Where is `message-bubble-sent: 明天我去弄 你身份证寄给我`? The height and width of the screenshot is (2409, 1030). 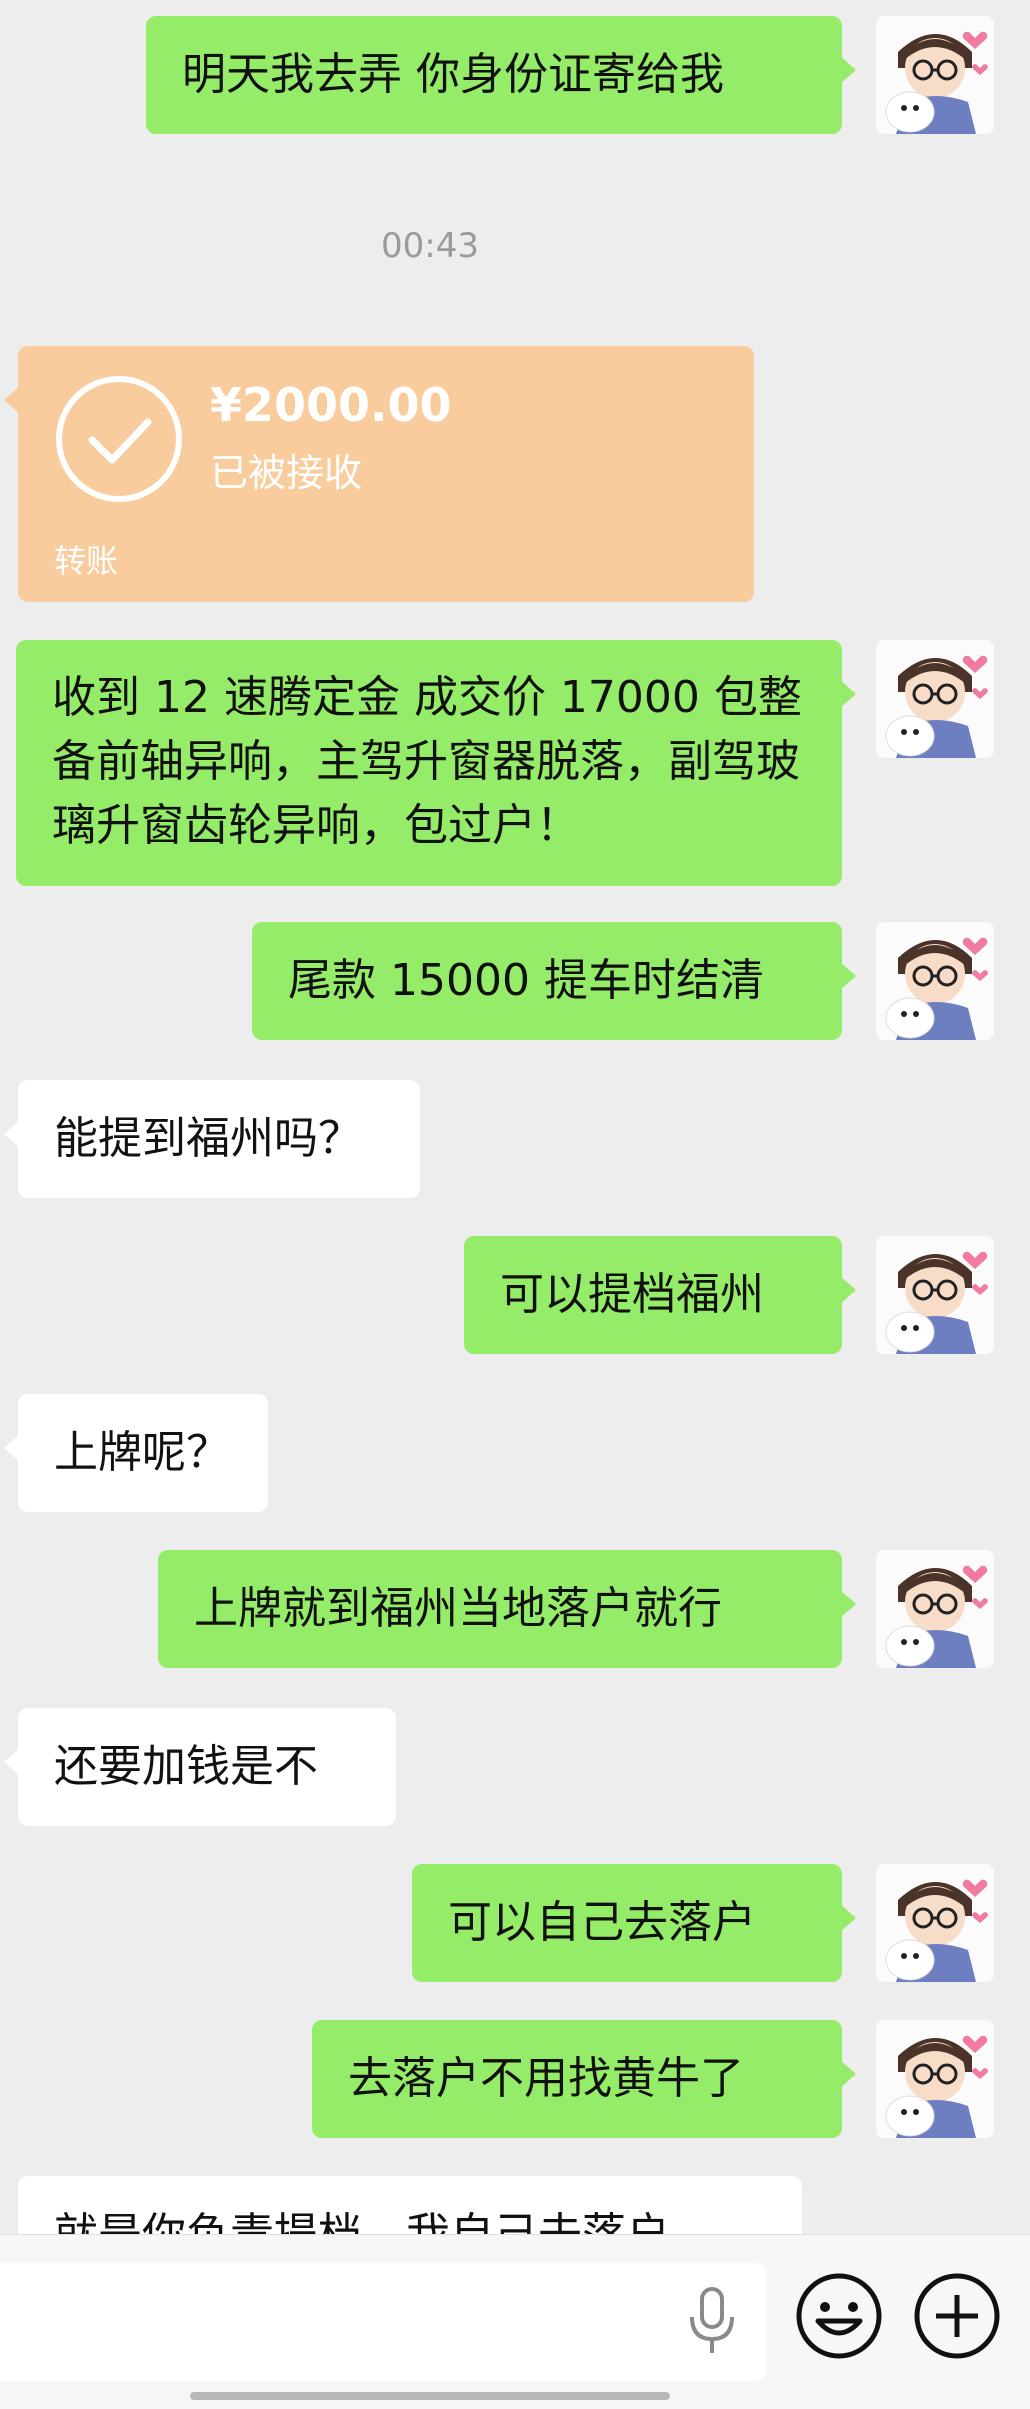 message-bubble-sent: 明天我去弄 你身份证寄给我 is located at coordinates (501, 75).